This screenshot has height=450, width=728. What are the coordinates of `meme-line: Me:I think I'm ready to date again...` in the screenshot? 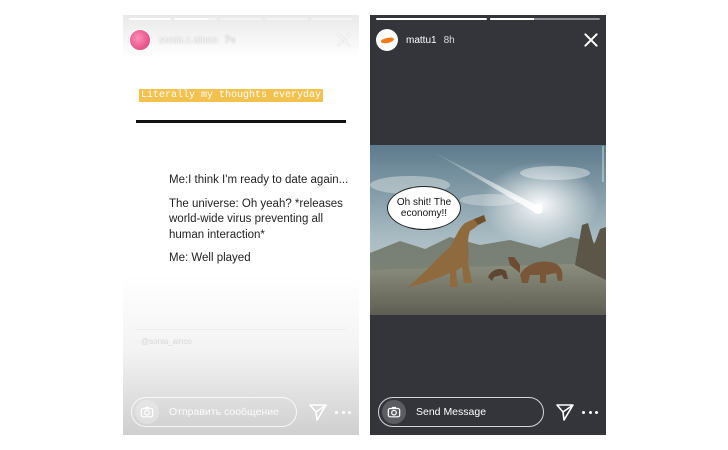 It's located at (259, 180).